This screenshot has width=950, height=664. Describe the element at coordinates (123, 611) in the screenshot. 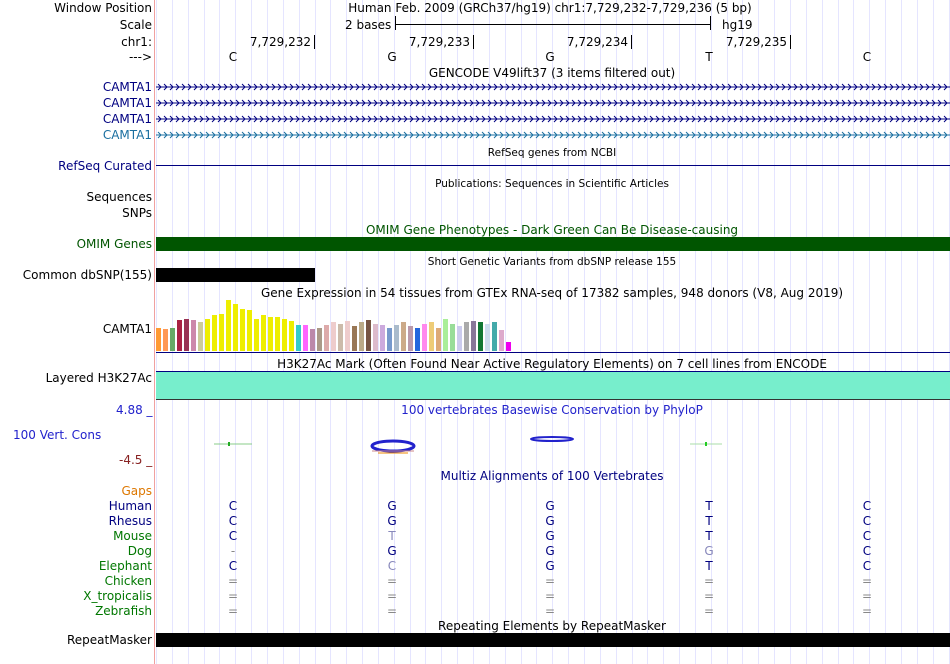

I see `multiz-species-label: Zebrafish` at that location.